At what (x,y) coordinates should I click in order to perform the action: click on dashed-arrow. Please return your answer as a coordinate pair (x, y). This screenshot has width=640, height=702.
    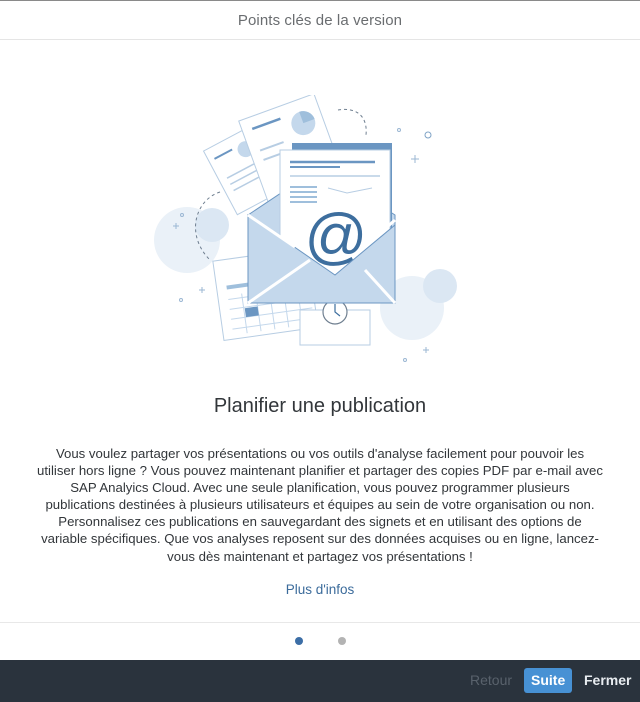
    Looking at the image, I should click on (352, 122).